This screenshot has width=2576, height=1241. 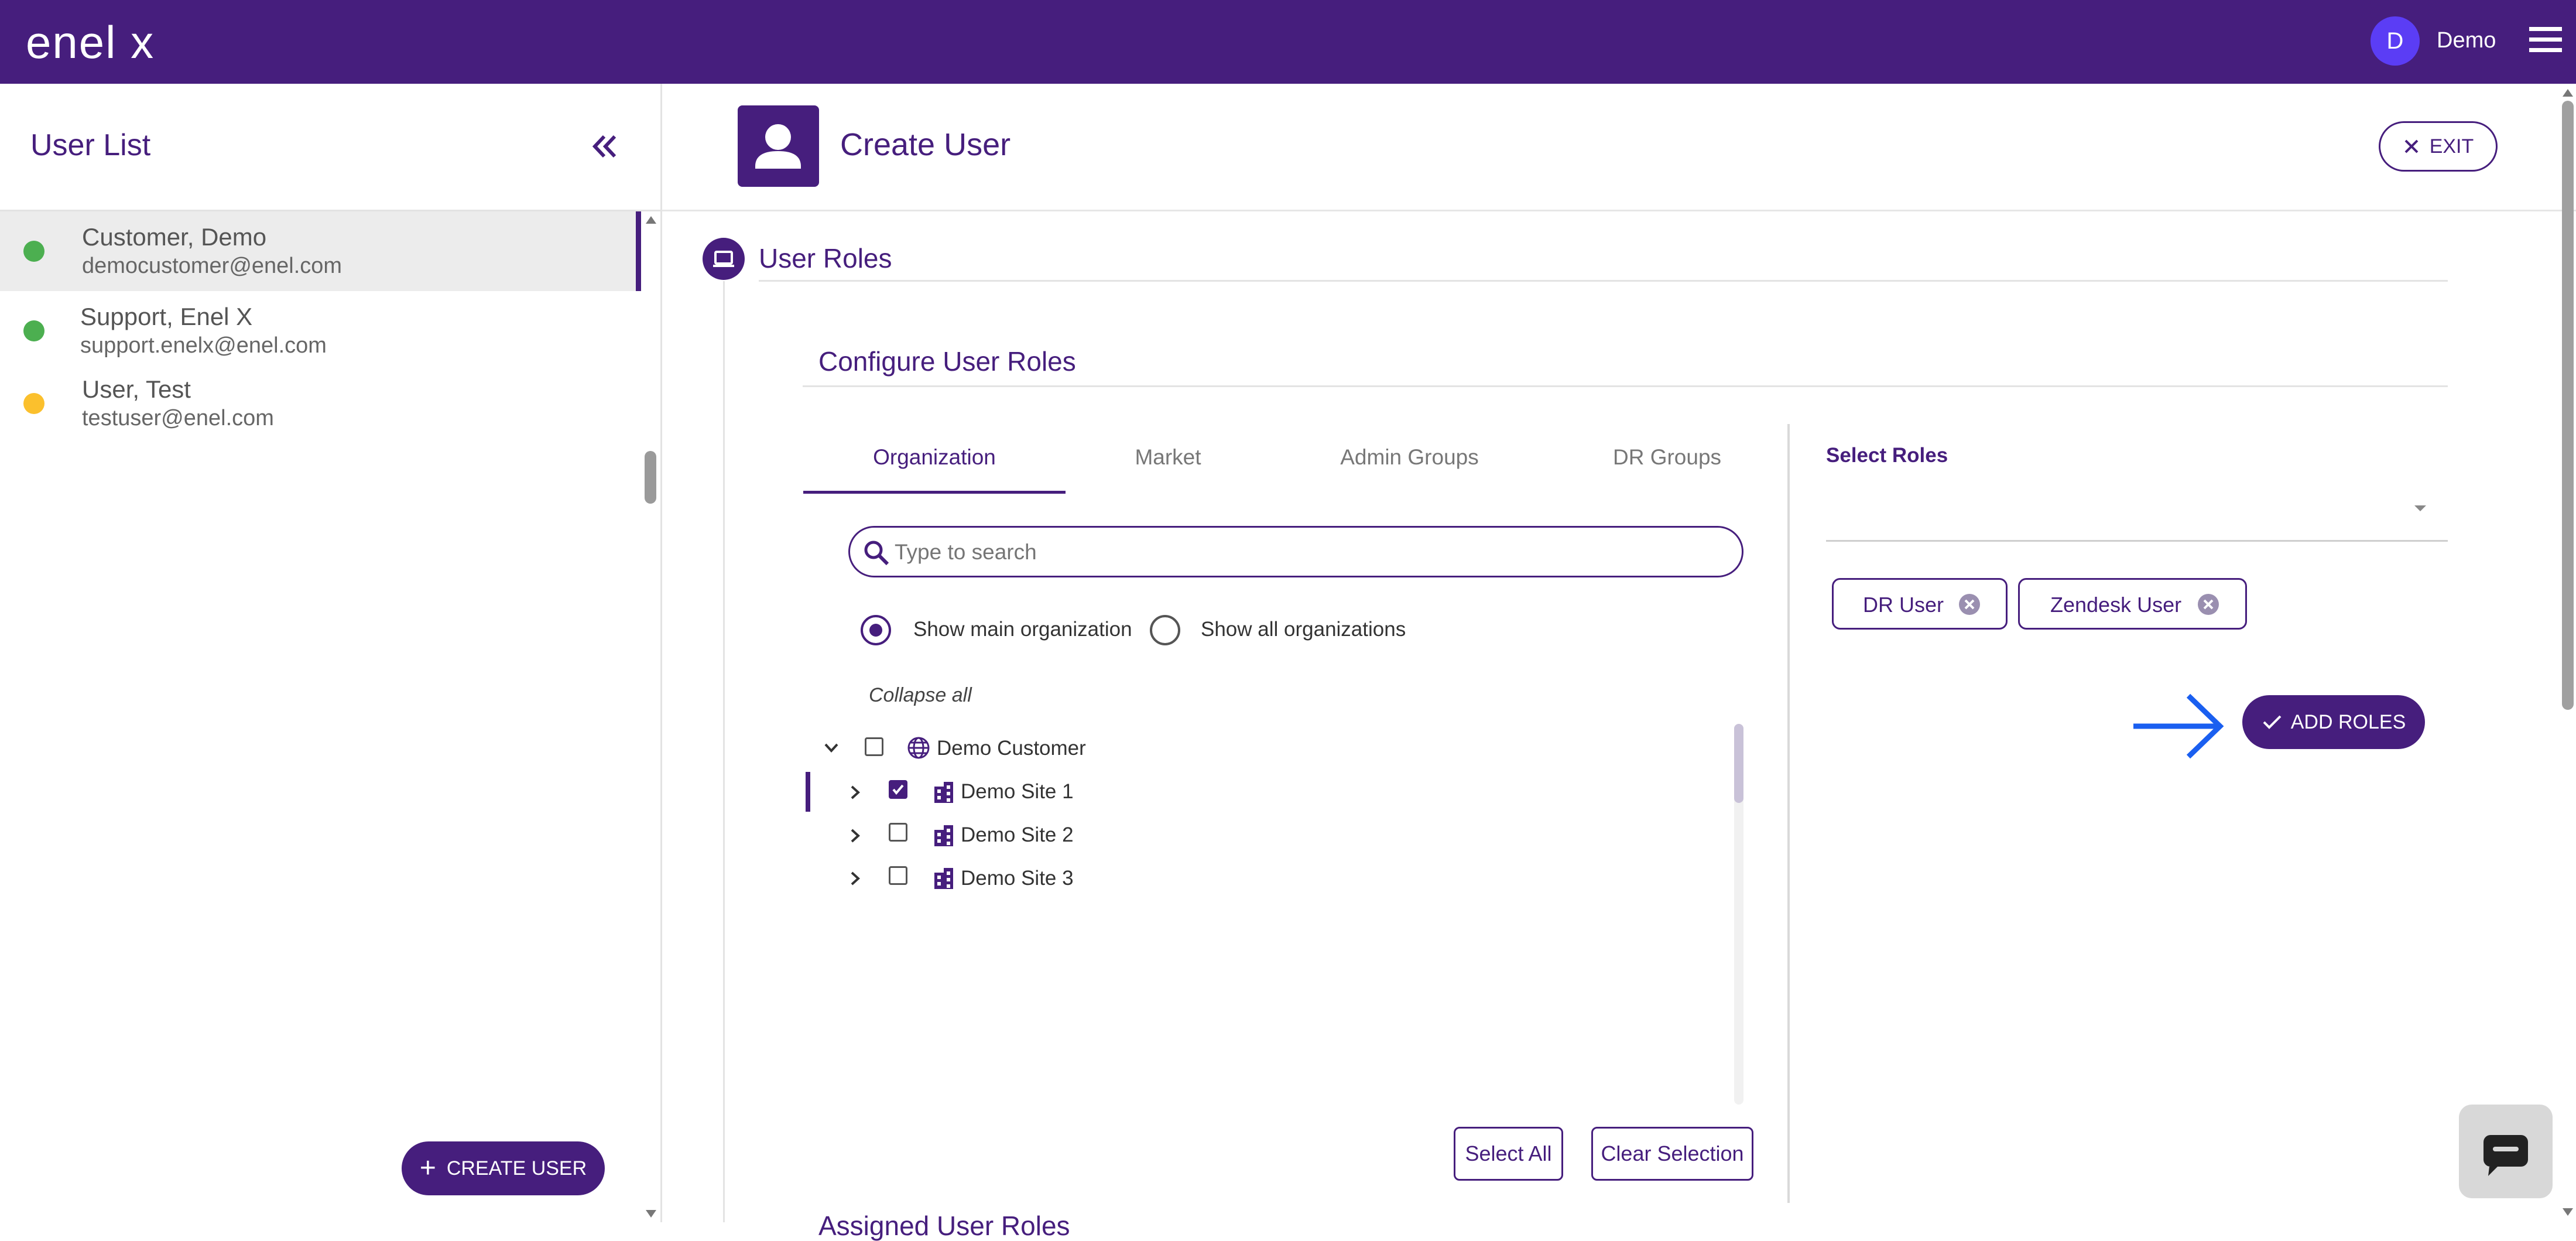 I want to click on user-email: testuser@enel.com, so click(x=178, y=418).